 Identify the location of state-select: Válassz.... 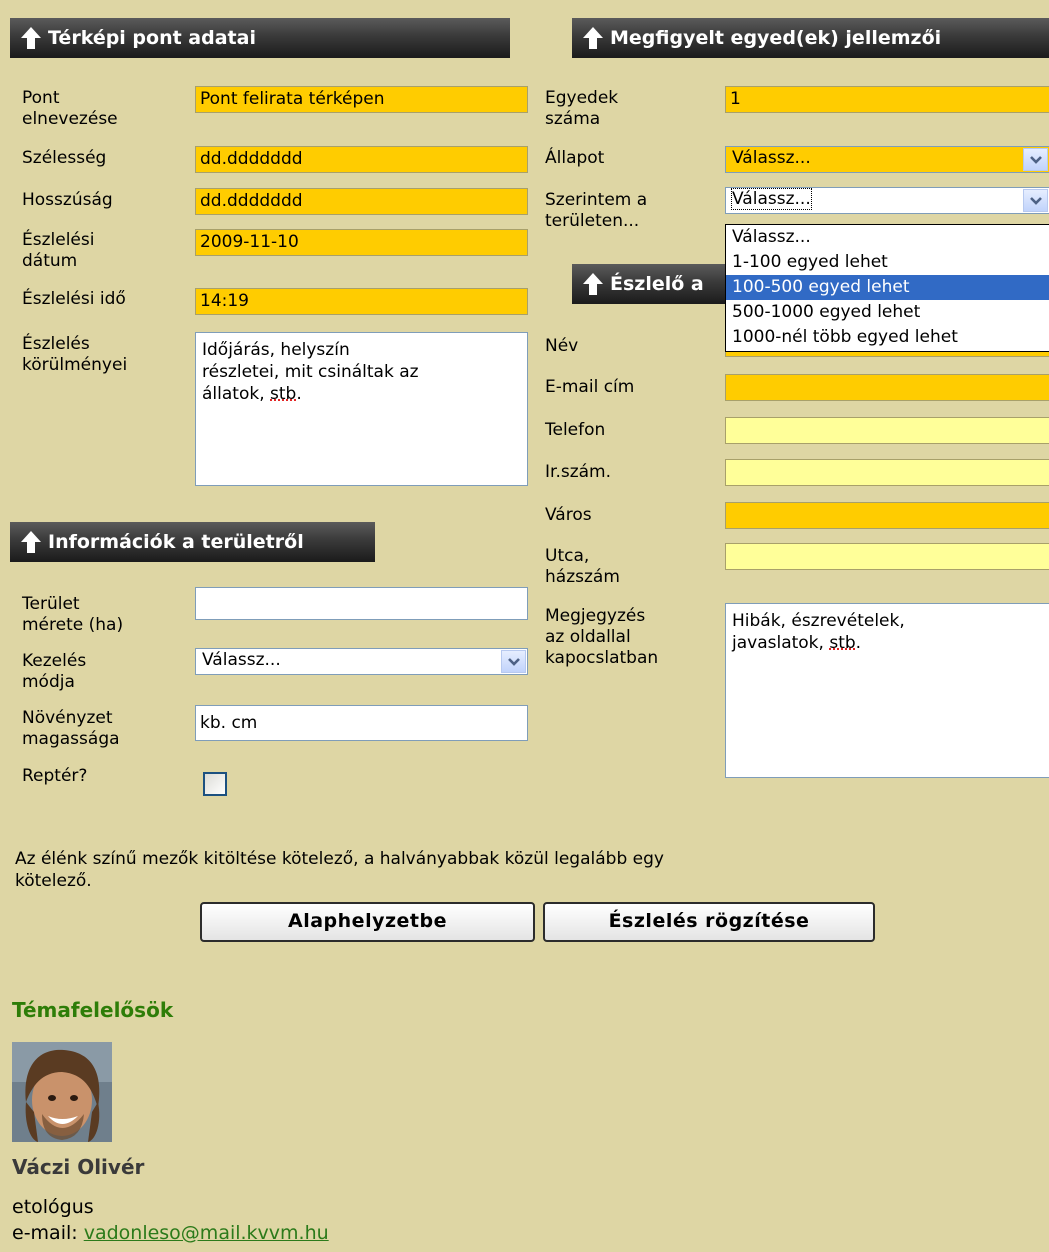
(887, 159).